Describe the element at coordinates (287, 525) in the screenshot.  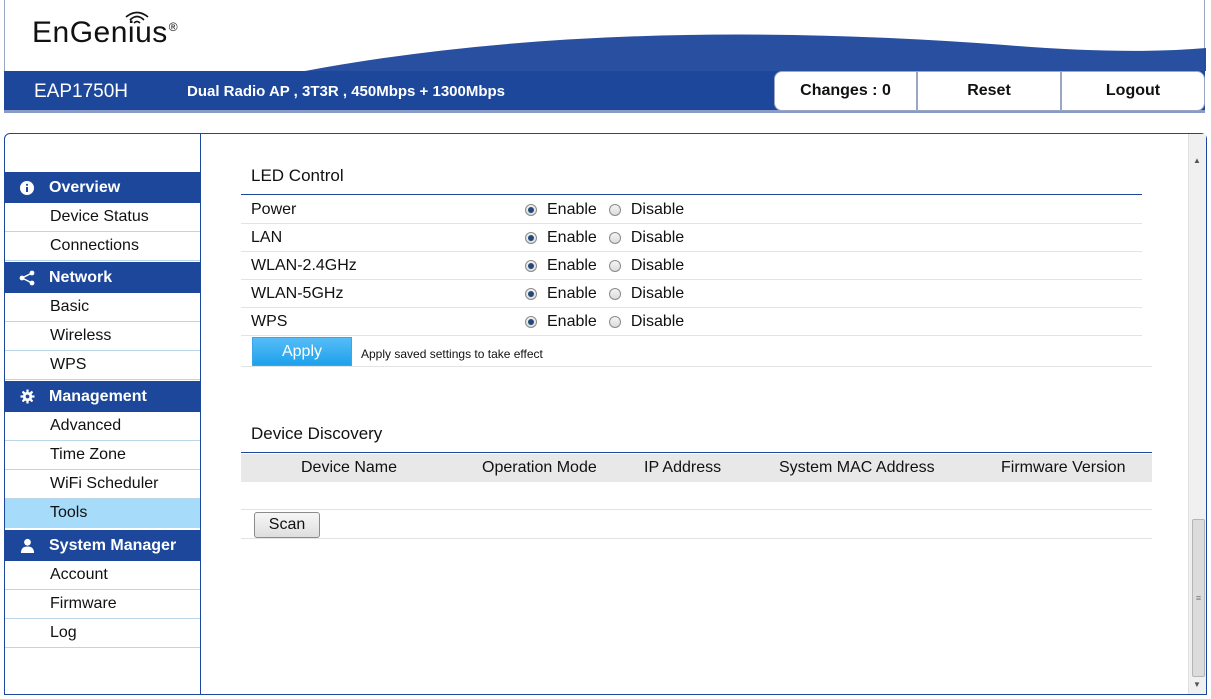
I see `scan-button: Scan` at that location.